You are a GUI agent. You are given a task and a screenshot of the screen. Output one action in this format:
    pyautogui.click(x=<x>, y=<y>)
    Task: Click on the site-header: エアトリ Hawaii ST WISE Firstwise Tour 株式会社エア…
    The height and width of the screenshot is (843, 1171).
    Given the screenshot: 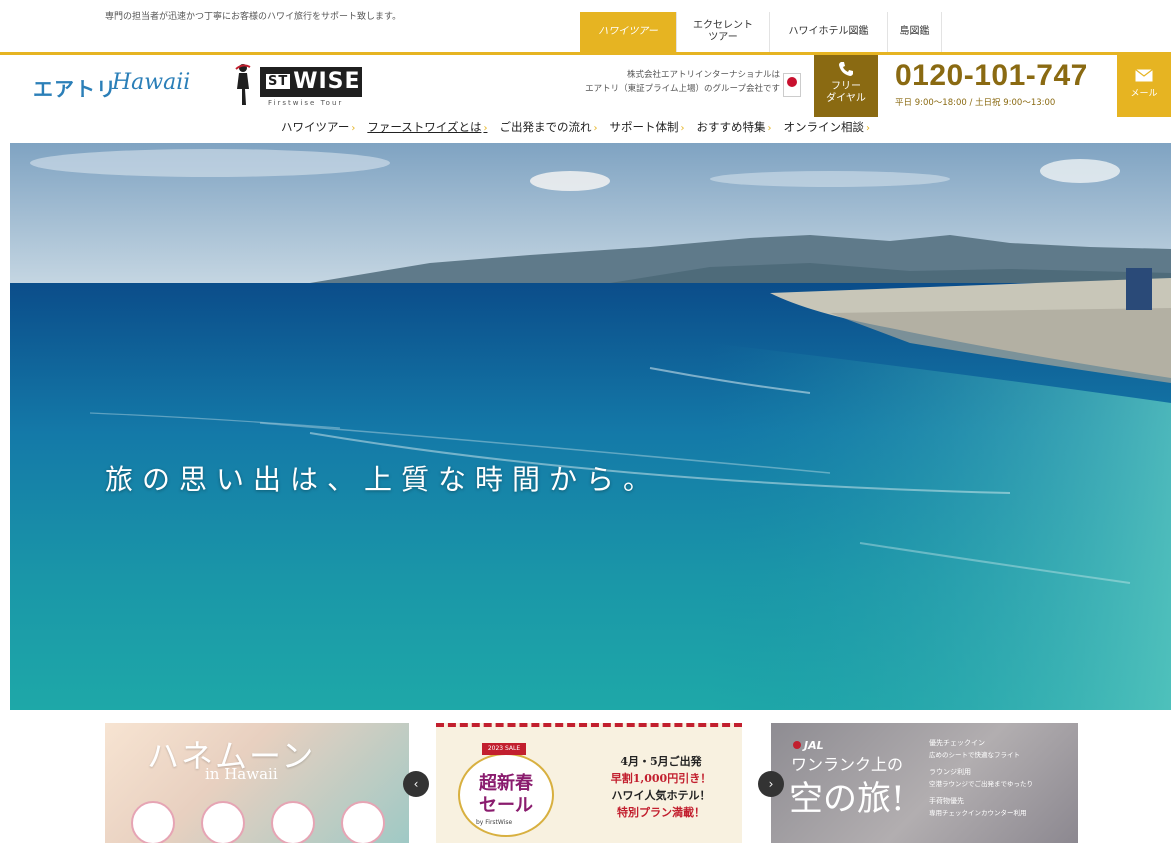 What is the action you would take?
    pyautogui.click(x=585, y=86)
    